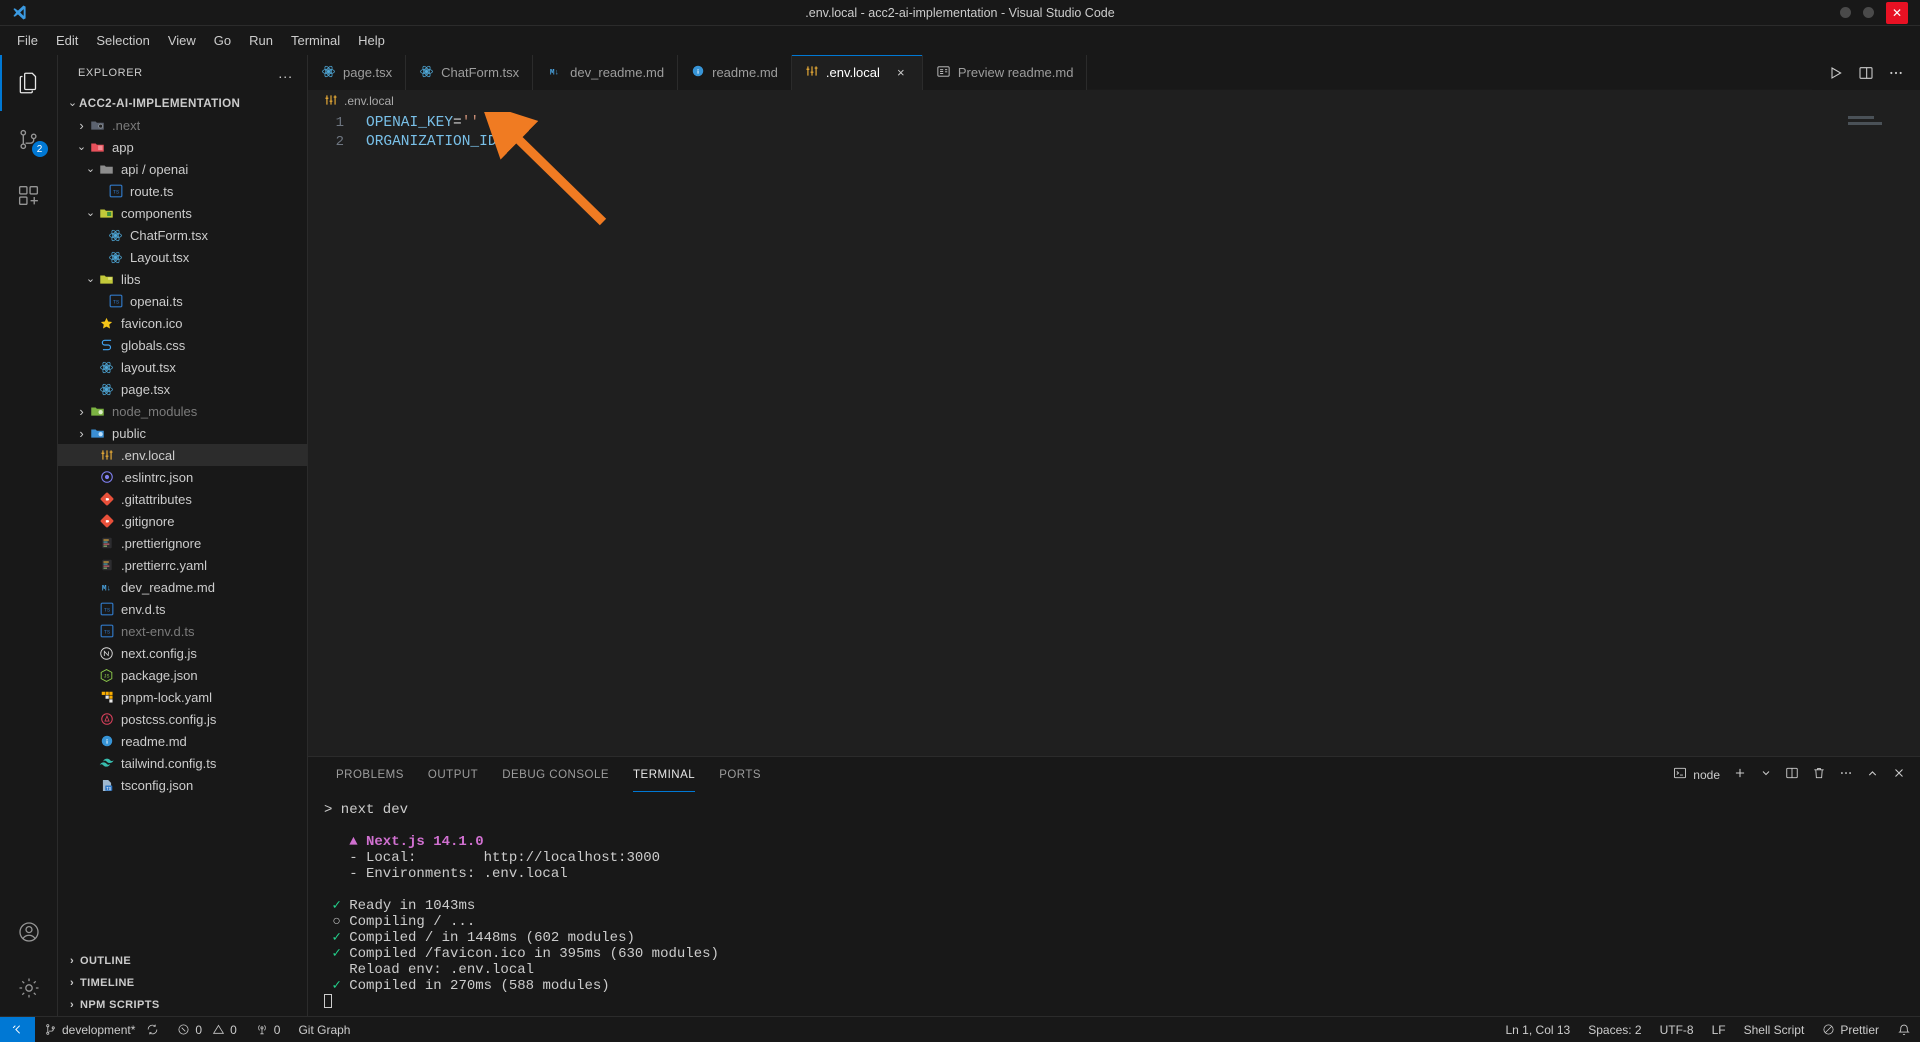  Describe the element at coordinates (182, 411) in the screenshot. I see `tree-folder: › node_modules` at that location.